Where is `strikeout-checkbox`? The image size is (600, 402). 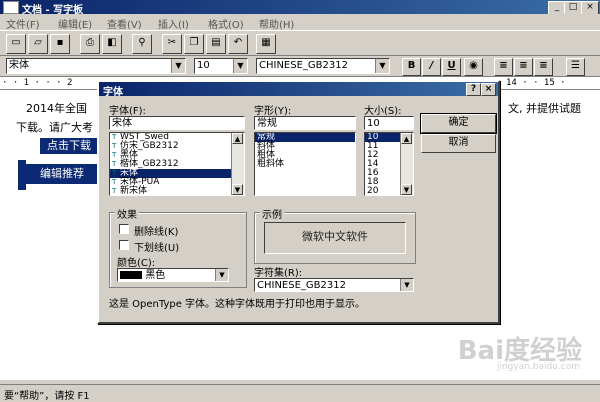
strikeout-checkbox is located at coordinates (124, 229).